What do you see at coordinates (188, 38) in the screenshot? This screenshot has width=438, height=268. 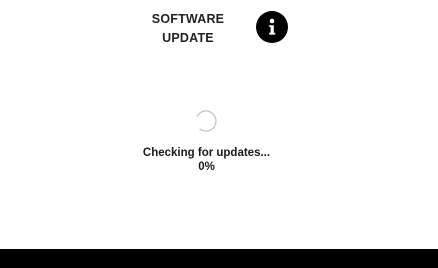 I see `page-title-line-2: UPDATE` at bounding box center [188, 38].